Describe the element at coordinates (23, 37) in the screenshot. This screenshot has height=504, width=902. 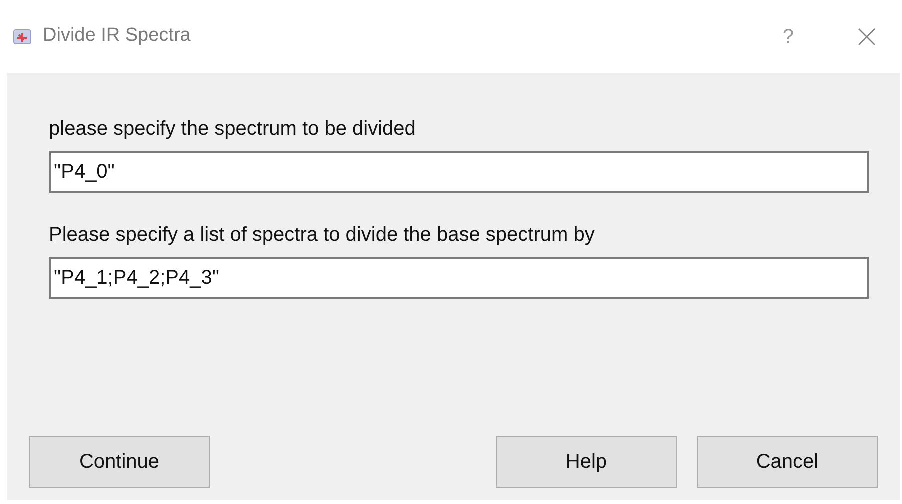
I see `app-icon` at that location.